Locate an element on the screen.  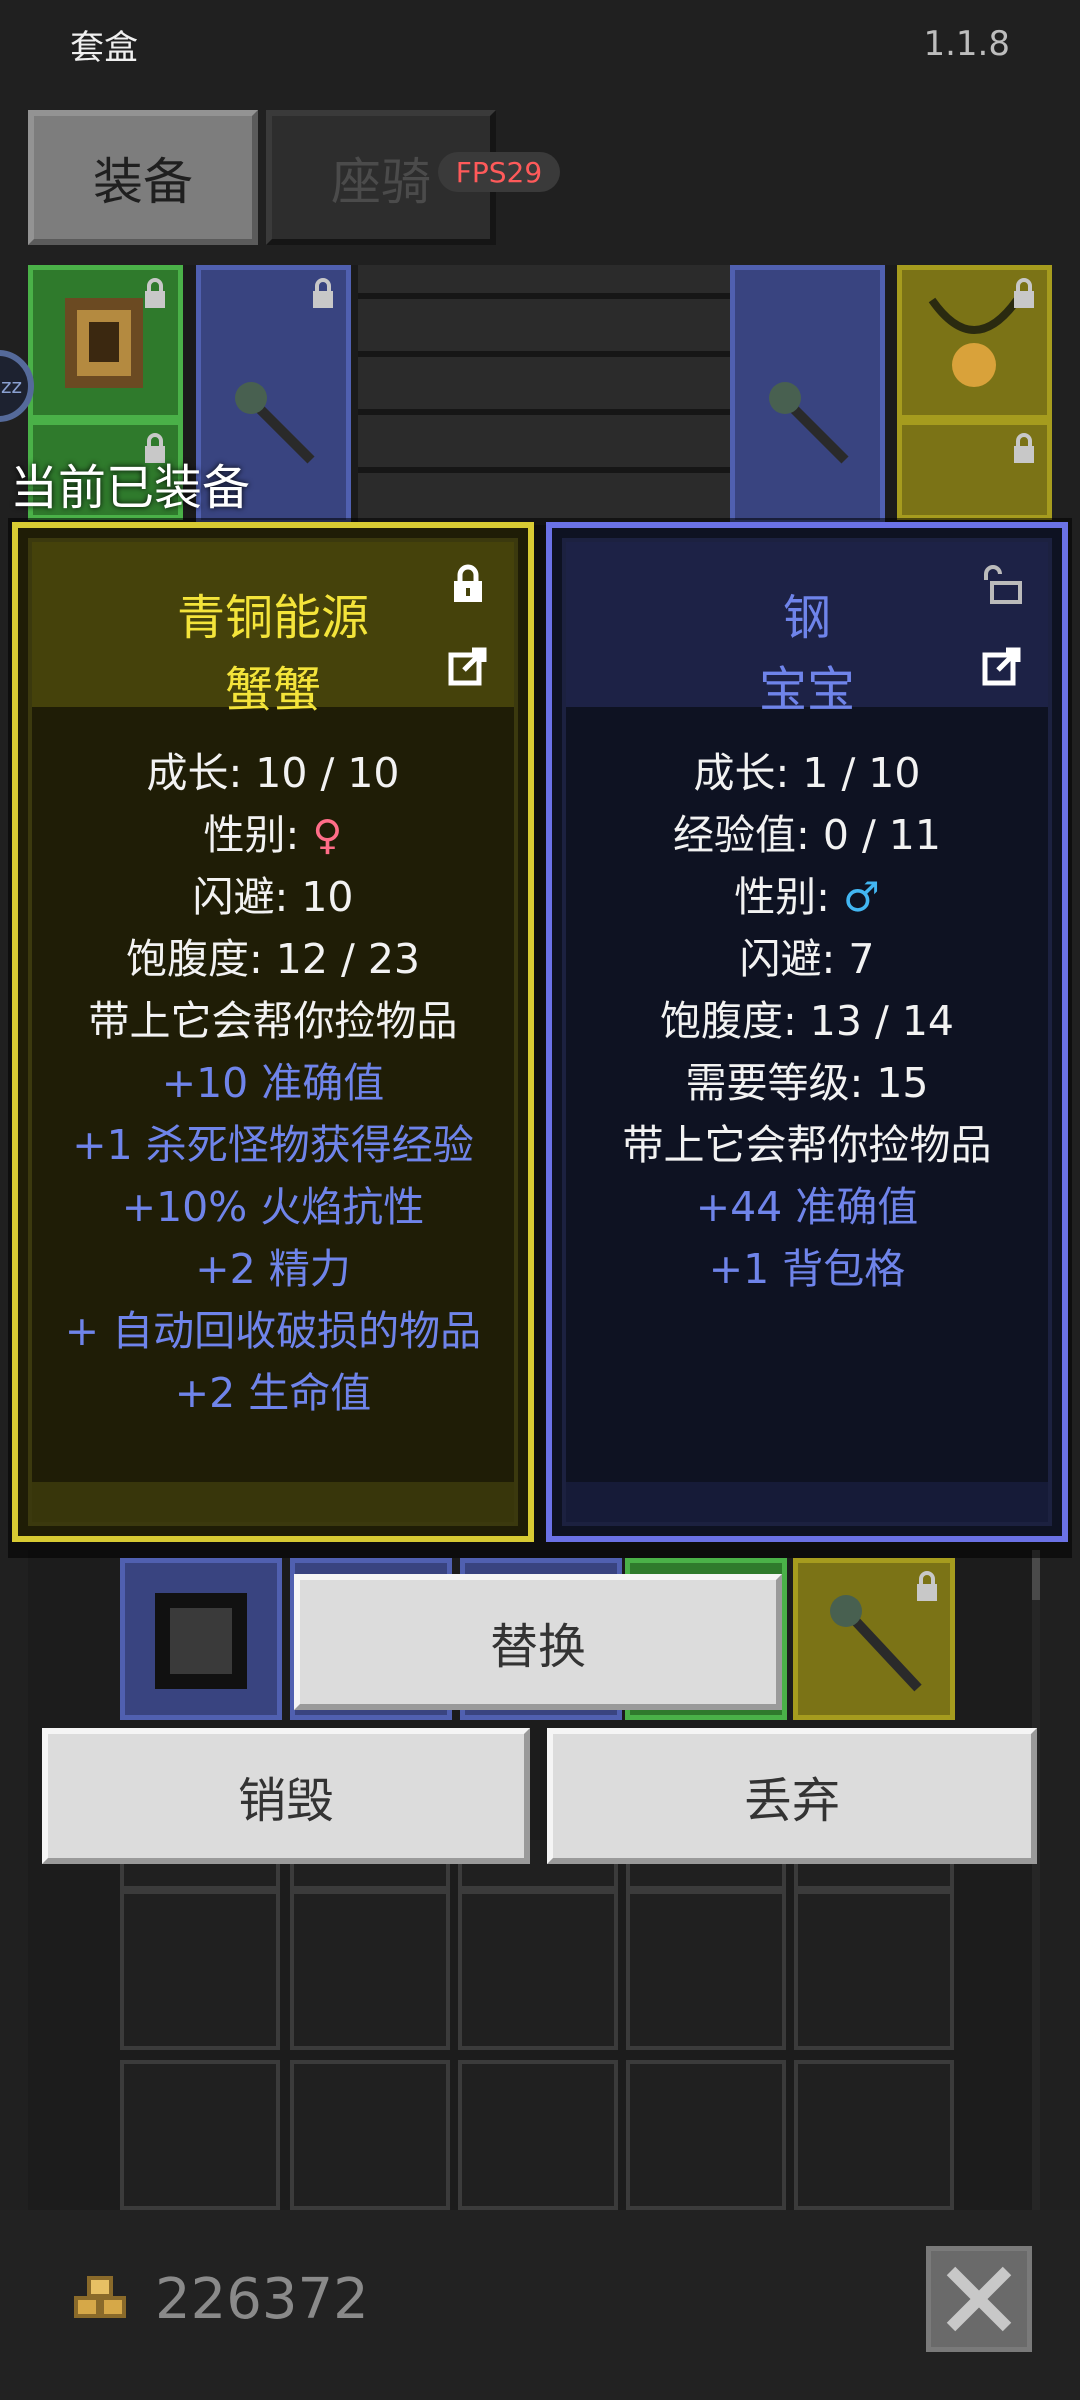
equip-slot-amulet is located at coordinates (974, 342).